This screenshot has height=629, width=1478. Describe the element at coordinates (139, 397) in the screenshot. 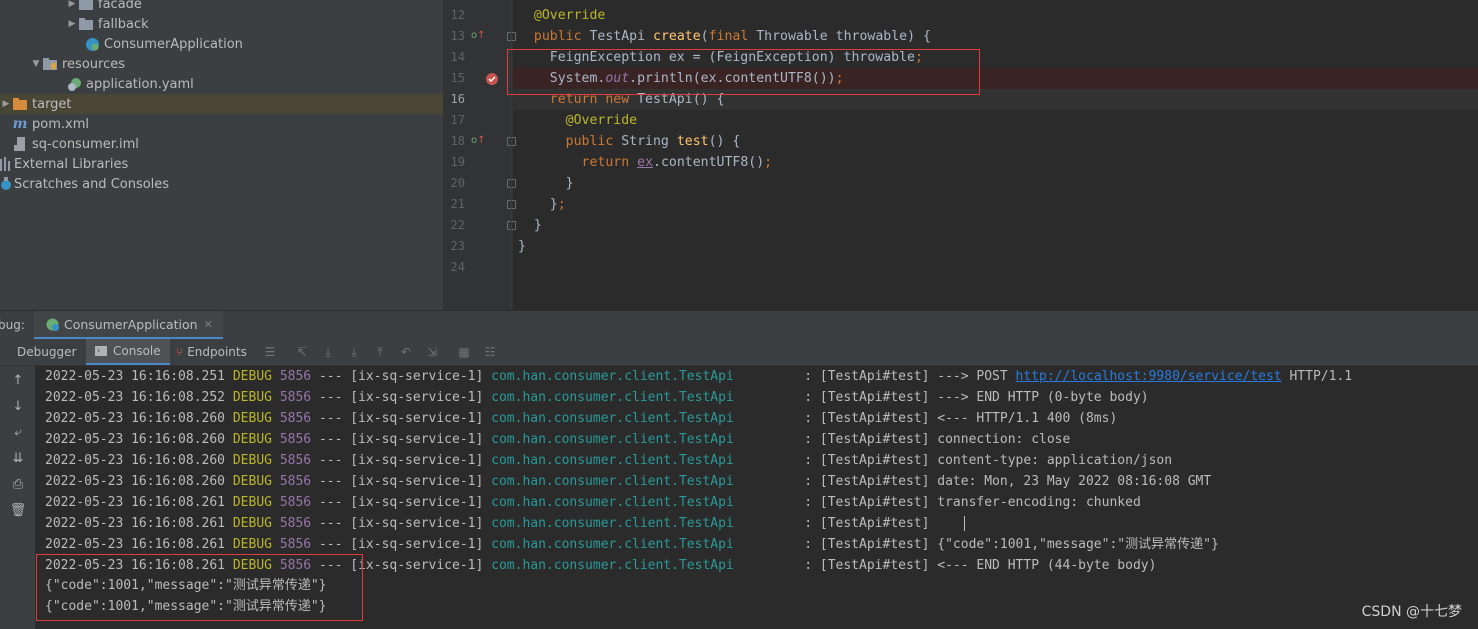

I see `log-timestamp: 2022-05-23 16:16:08.252` at that location.